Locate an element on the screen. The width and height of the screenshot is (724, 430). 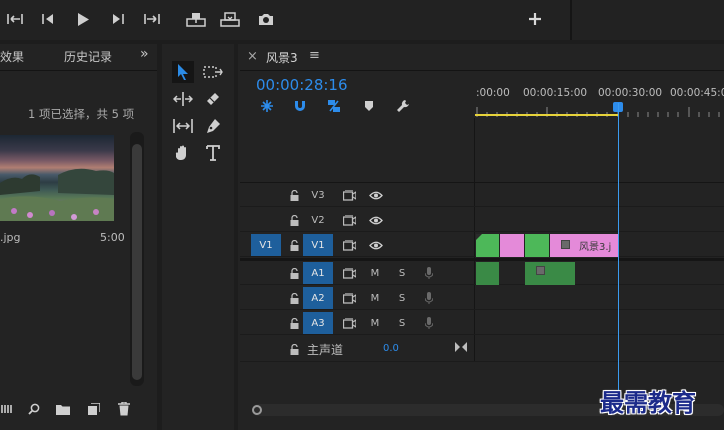
track-v3: V3 is located at coordinates (482, 195).